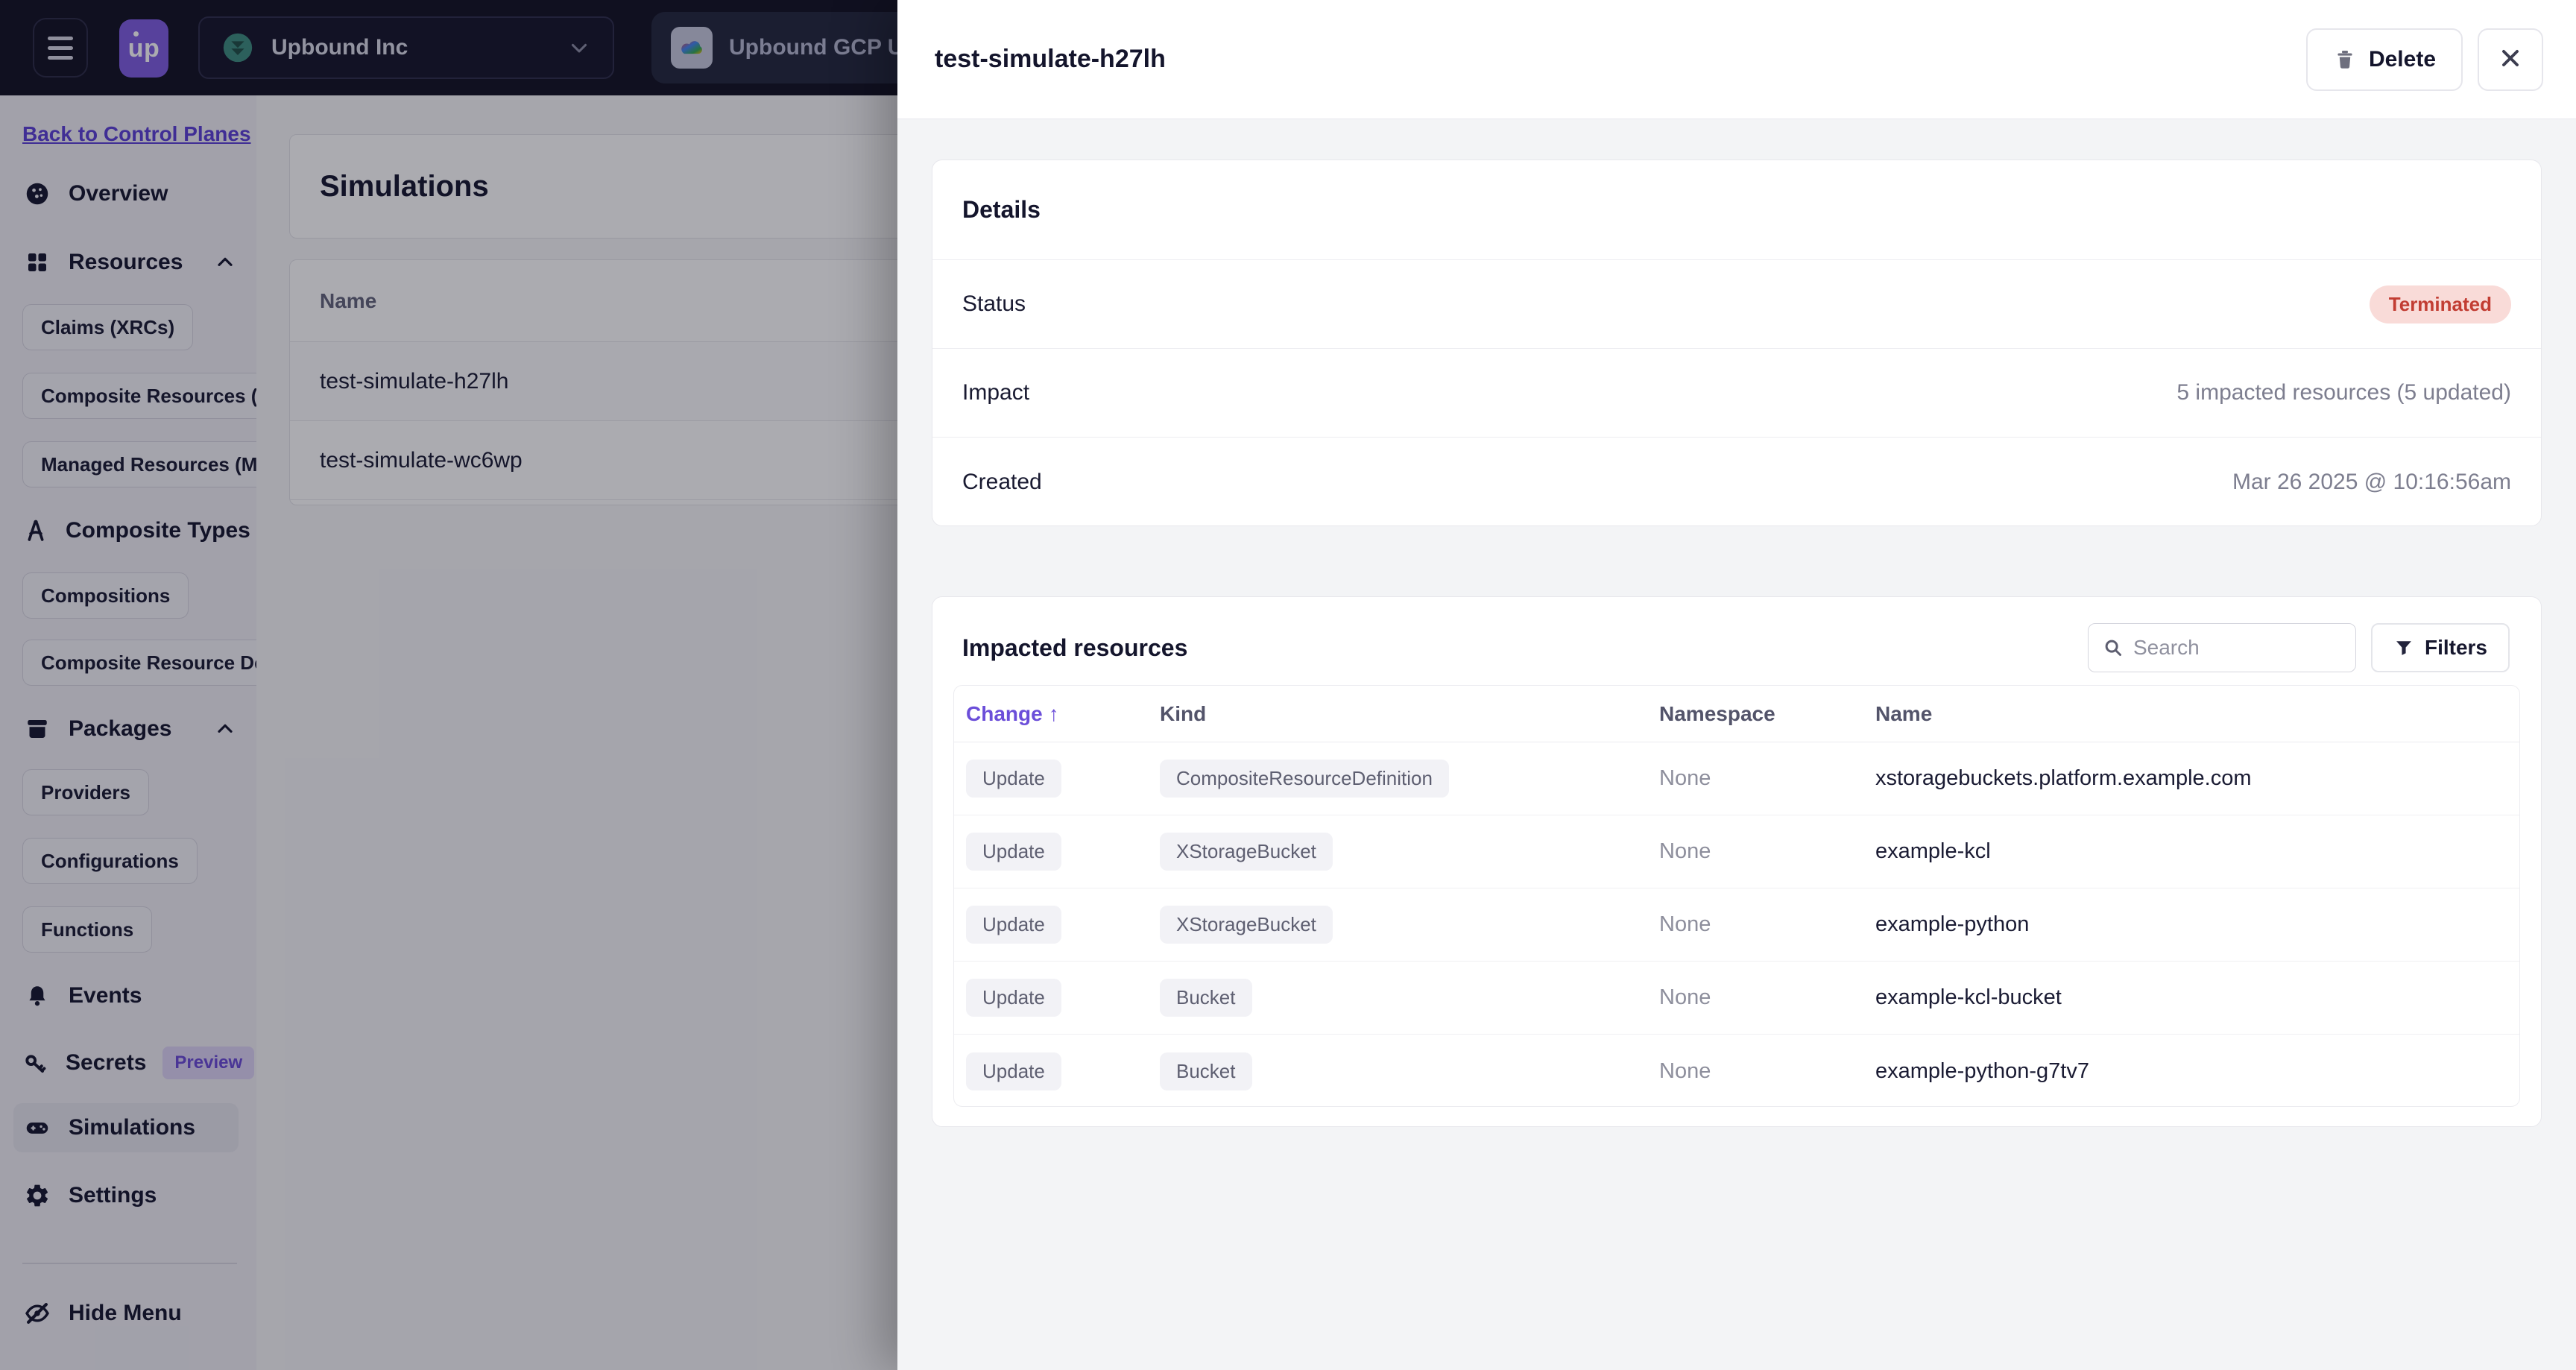 Image resolution: width=2576 pixels, height=1370 pixels. Describe the element at coordinates (2113, 648) in the screenshot. I see `search-icon` at that location.